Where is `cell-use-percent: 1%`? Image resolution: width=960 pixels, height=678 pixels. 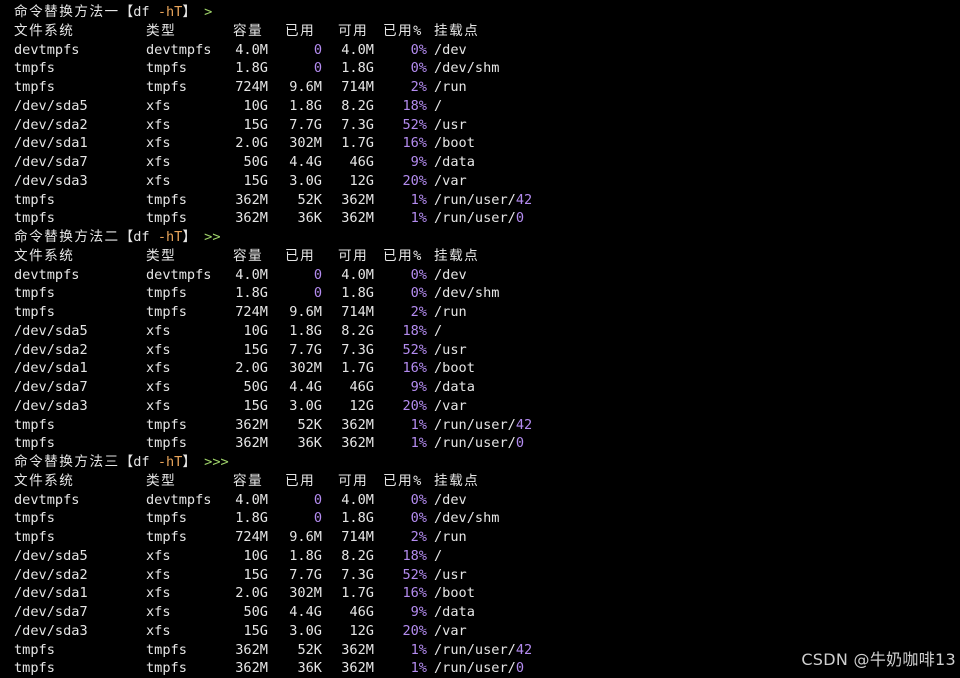
cell-use-percent: 1% is located at coordinates (418, 218).